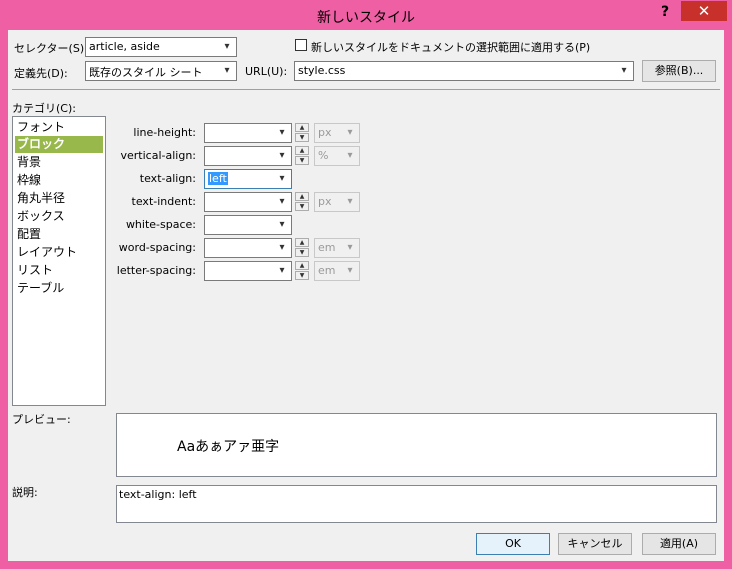 The height and width of the screenshot is (569, 732). I want to click on white-space-combo: ▾, so click(248, 225).